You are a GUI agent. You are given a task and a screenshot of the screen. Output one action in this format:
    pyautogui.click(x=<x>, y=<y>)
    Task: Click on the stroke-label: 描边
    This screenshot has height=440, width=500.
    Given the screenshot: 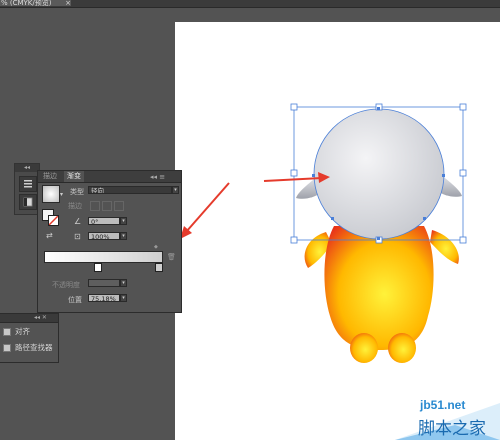 What is the action you would take?
    pyautogui.click(x=75, y=206)
    